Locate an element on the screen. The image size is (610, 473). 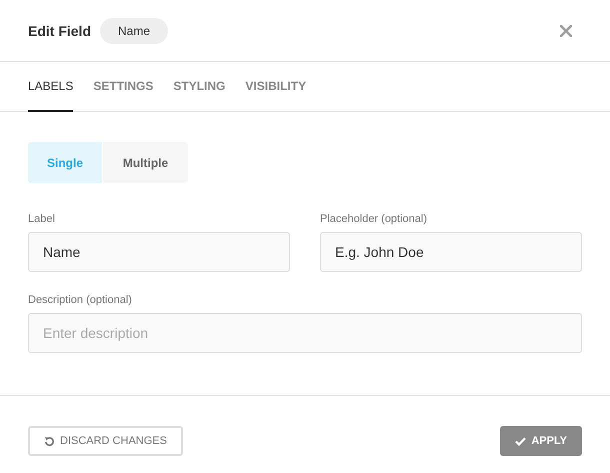
close-icon is located at coordinates (566, 30).